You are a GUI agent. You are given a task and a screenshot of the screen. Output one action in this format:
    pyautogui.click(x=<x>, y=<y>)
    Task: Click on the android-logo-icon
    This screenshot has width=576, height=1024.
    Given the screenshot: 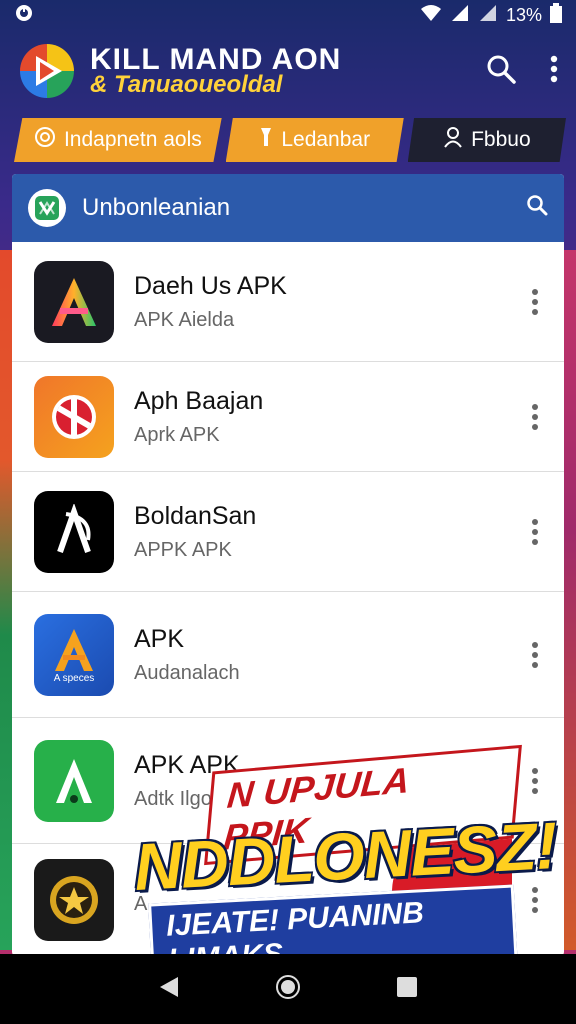 What is the action you would take?
    pyautogui.click(x=47, y=208)
    